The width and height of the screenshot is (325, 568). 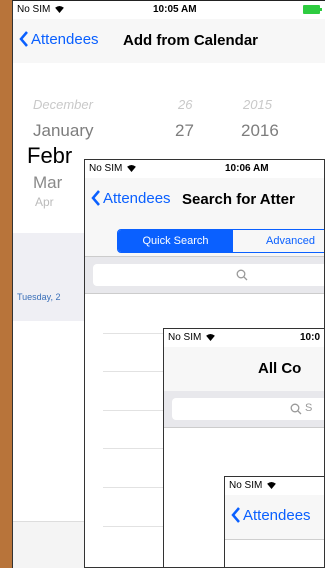 I want to click on nav-bar: Attendees Add from Calendar, so click(x=169, y=41).